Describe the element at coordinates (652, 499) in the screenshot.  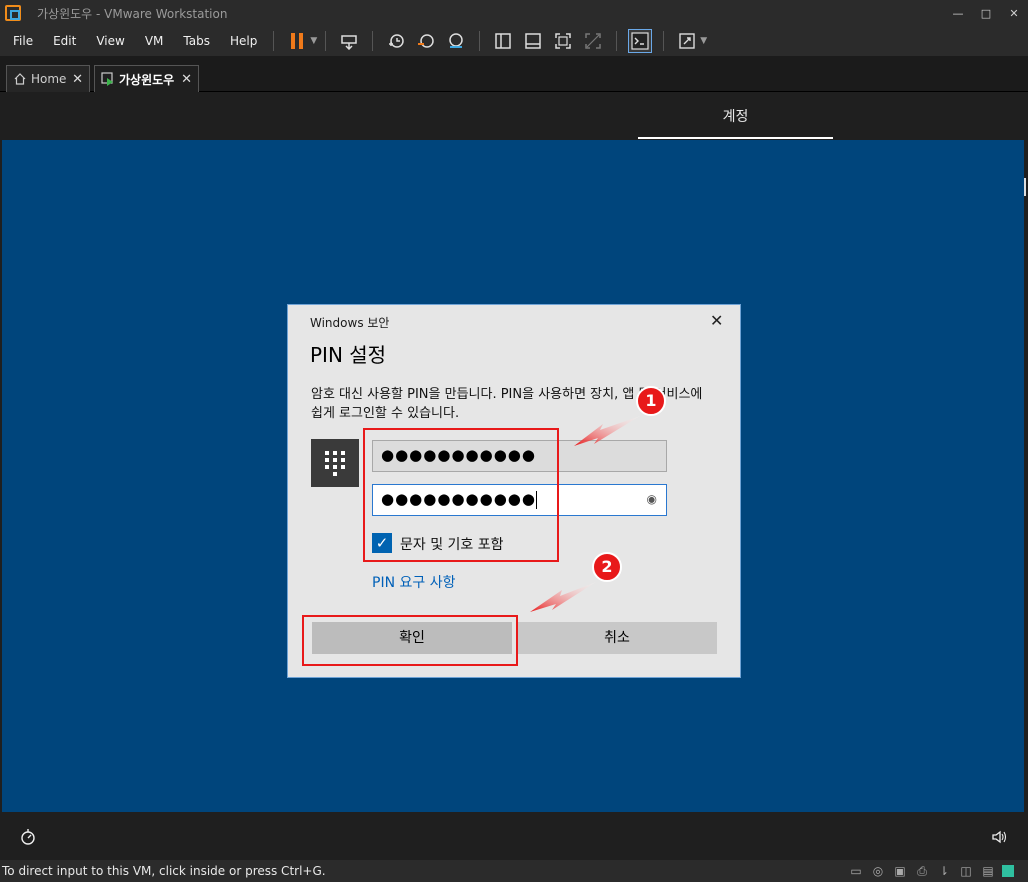
I see `reveal-pin-icon: ◉` at that location.